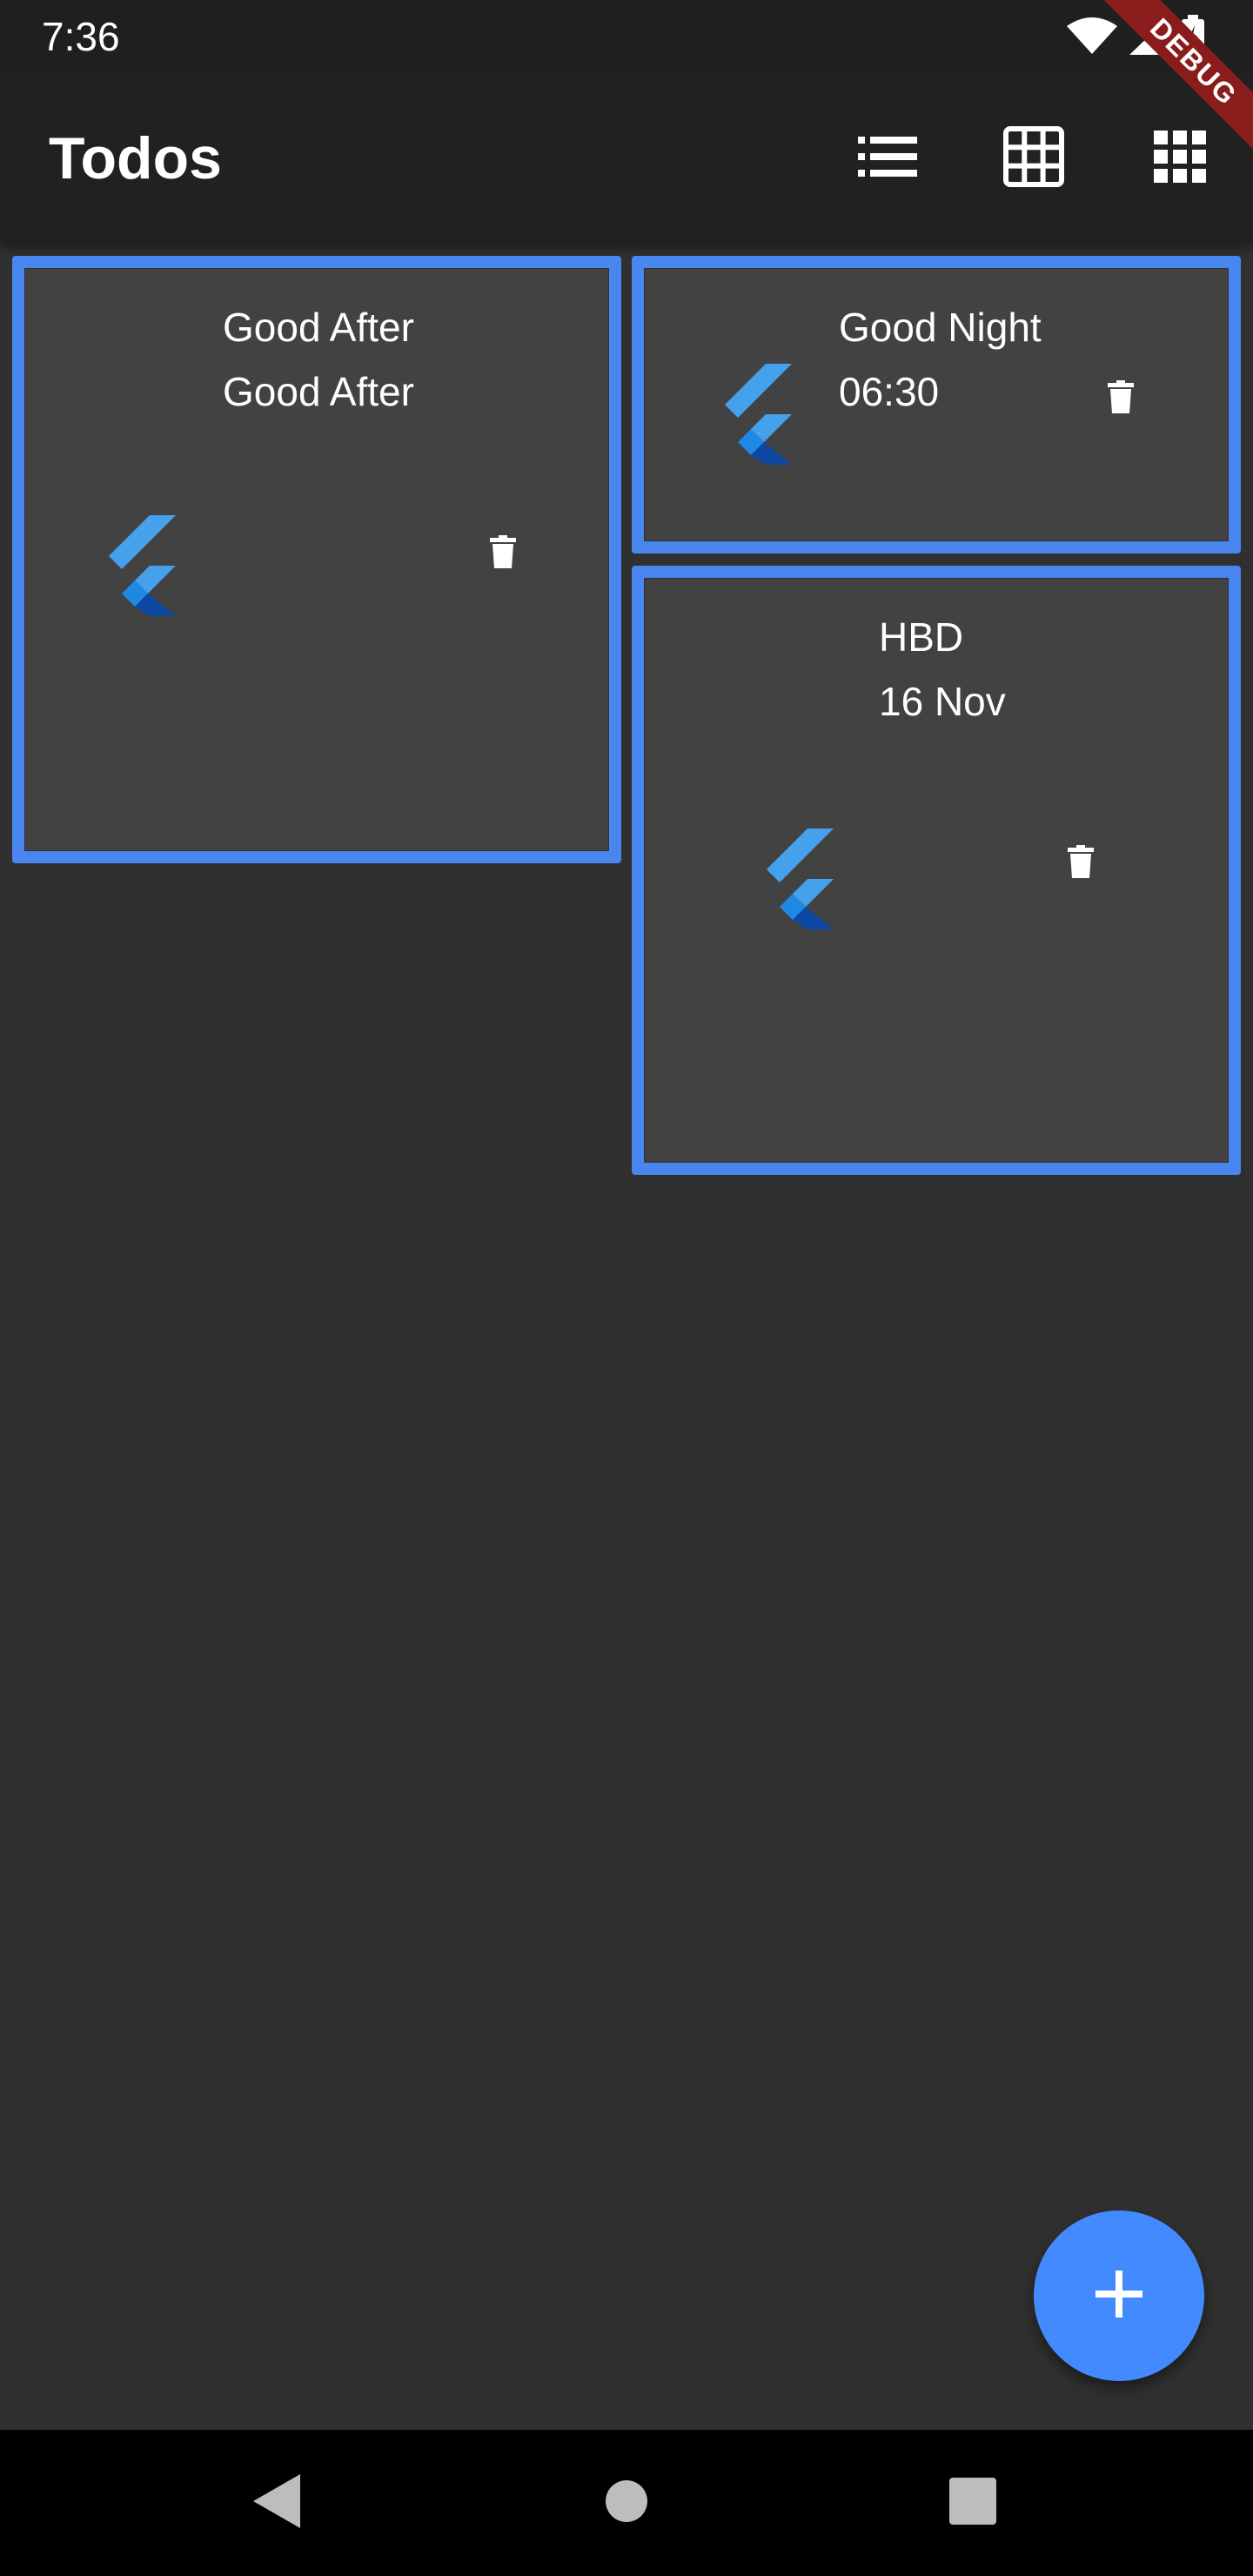 This screenshot has width=1253, height=2576. I want to click on todo-card: HBD 16 Nov, so click(937, 871).